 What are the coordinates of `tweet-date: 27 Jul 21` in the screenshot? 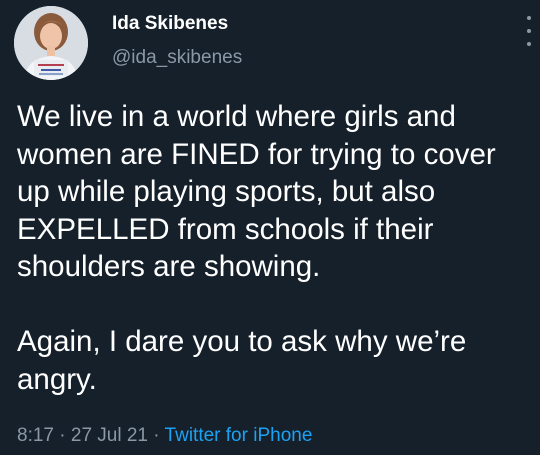 It's located at (109, 435).